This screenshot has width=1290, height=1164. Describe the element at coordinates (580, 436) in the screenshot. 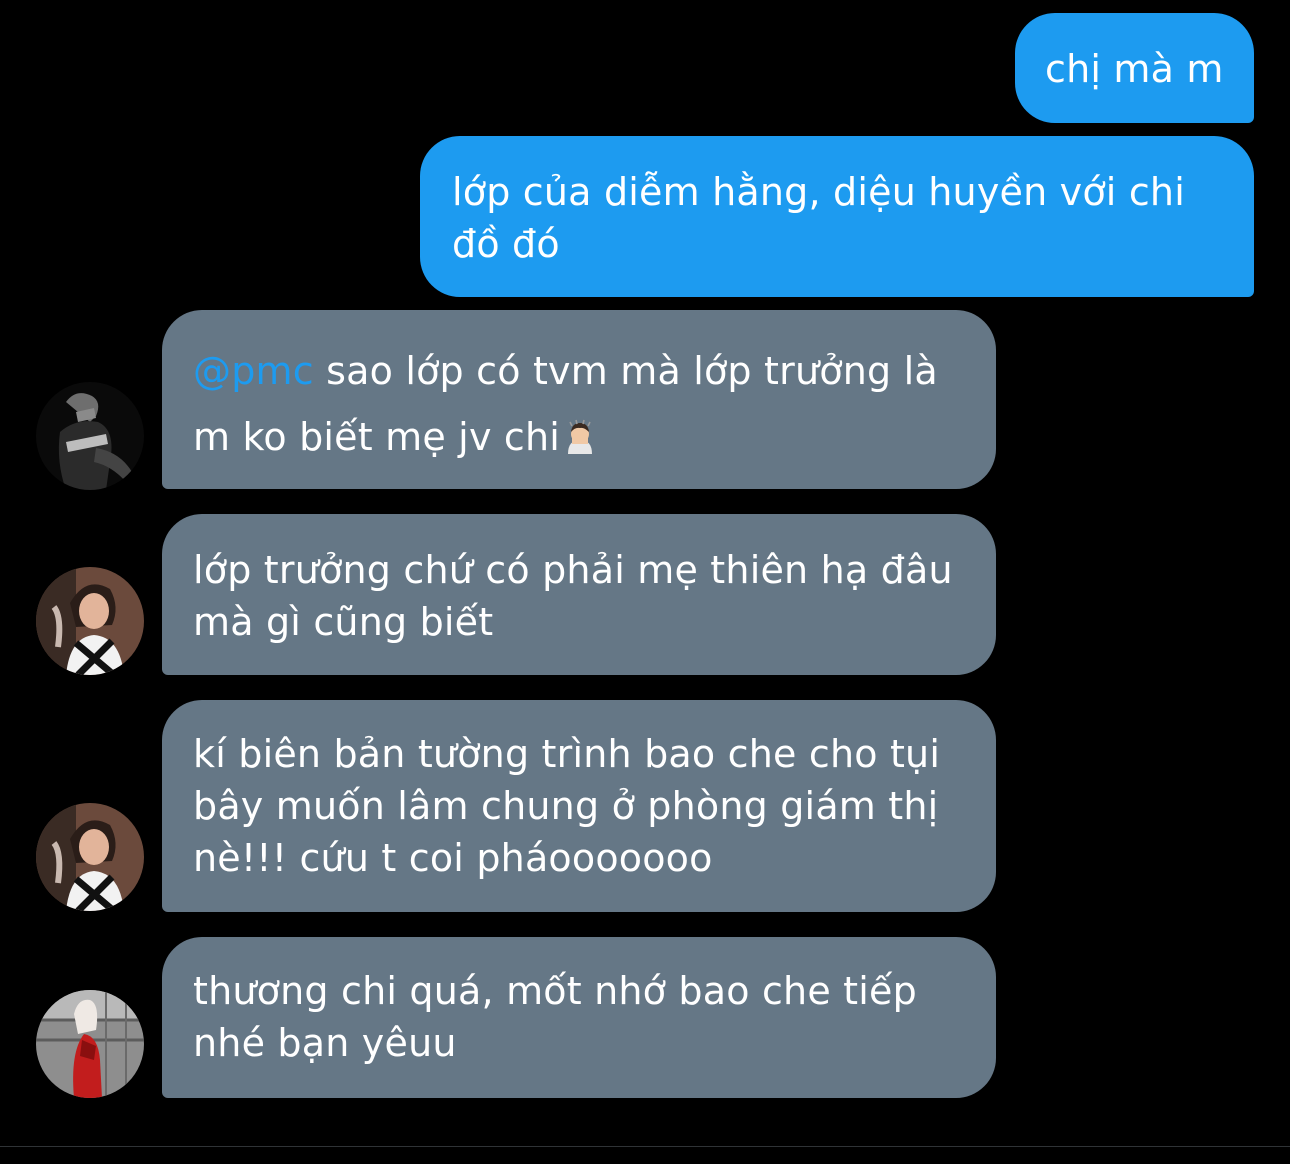

I see `person-facepalm-emoji-icon` at that location.